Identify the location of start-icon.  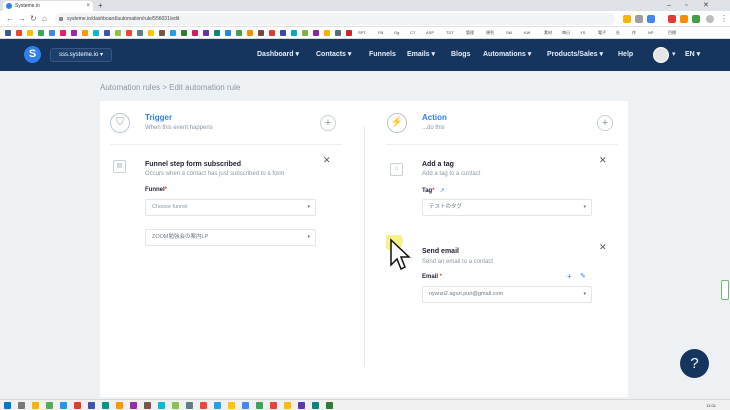
(7, 405).